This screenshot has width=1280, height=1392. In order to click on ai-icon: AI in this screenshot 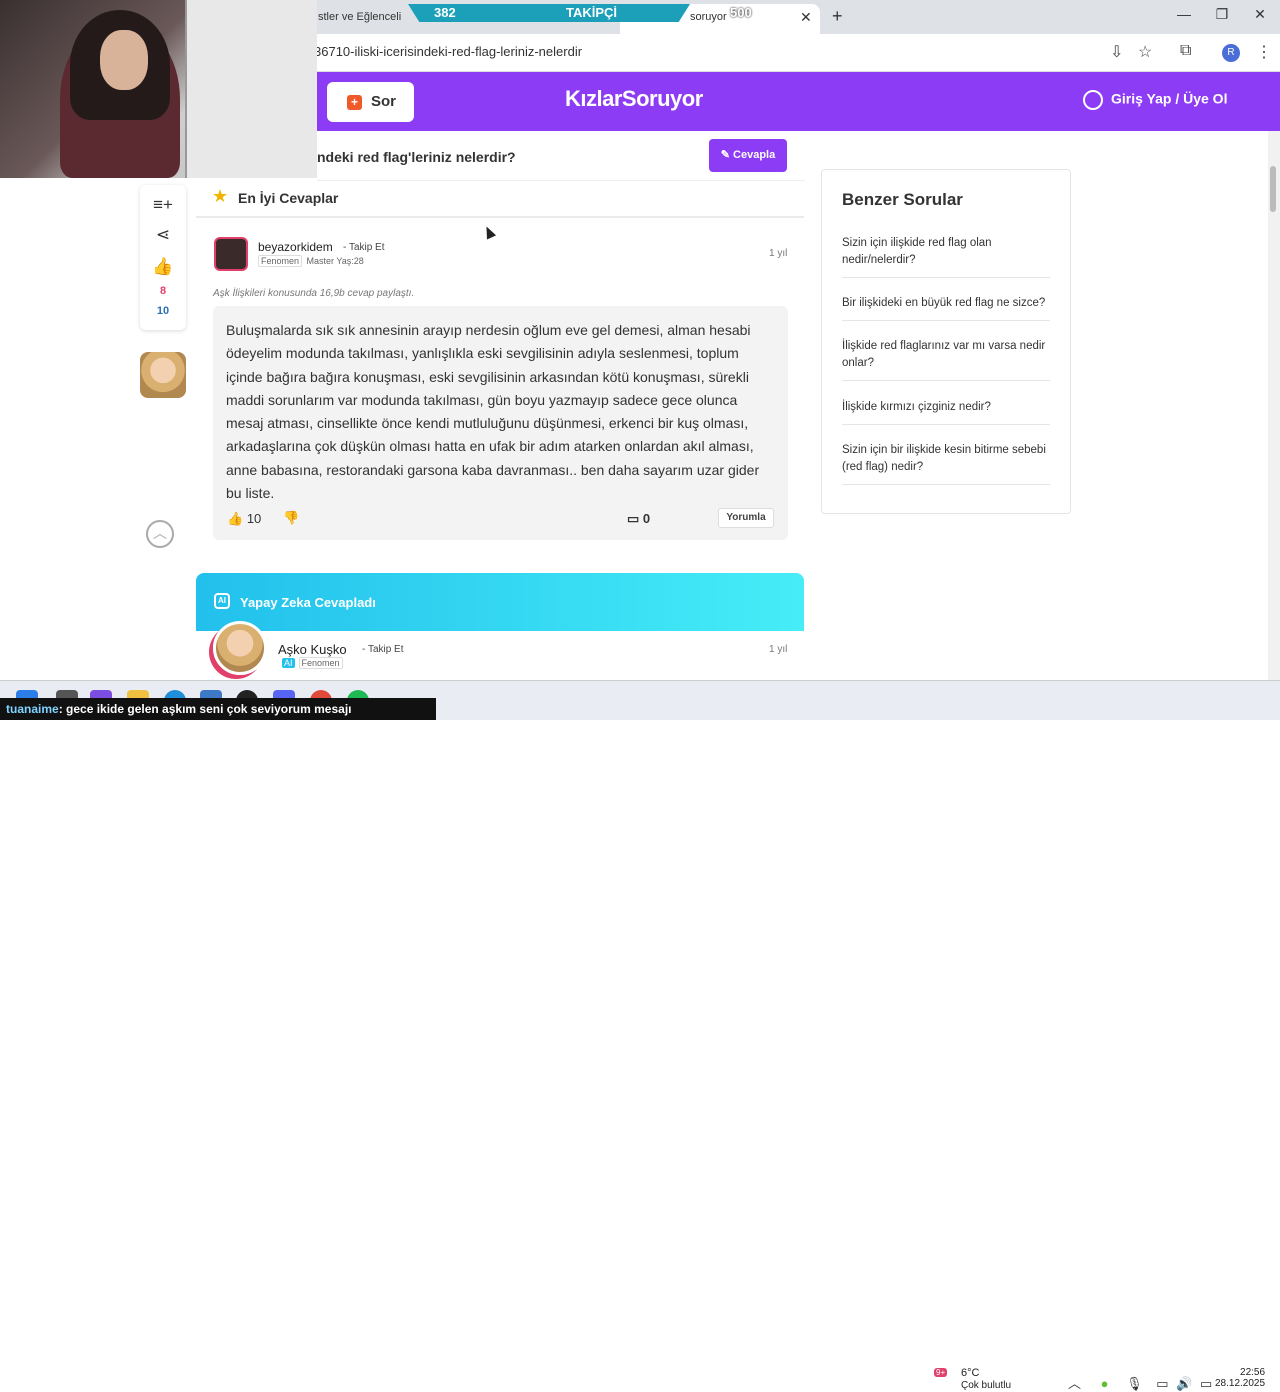, I will do `click(222, 601)`.